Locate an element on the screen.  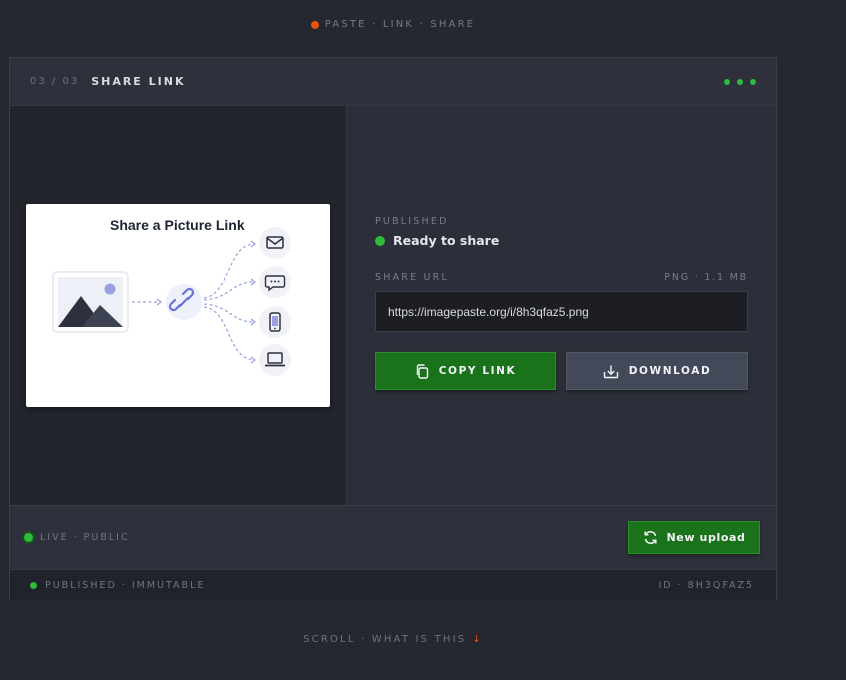
top-tagline-text: PASTE · LINK · SHARE is located at coordinates (400, 24).